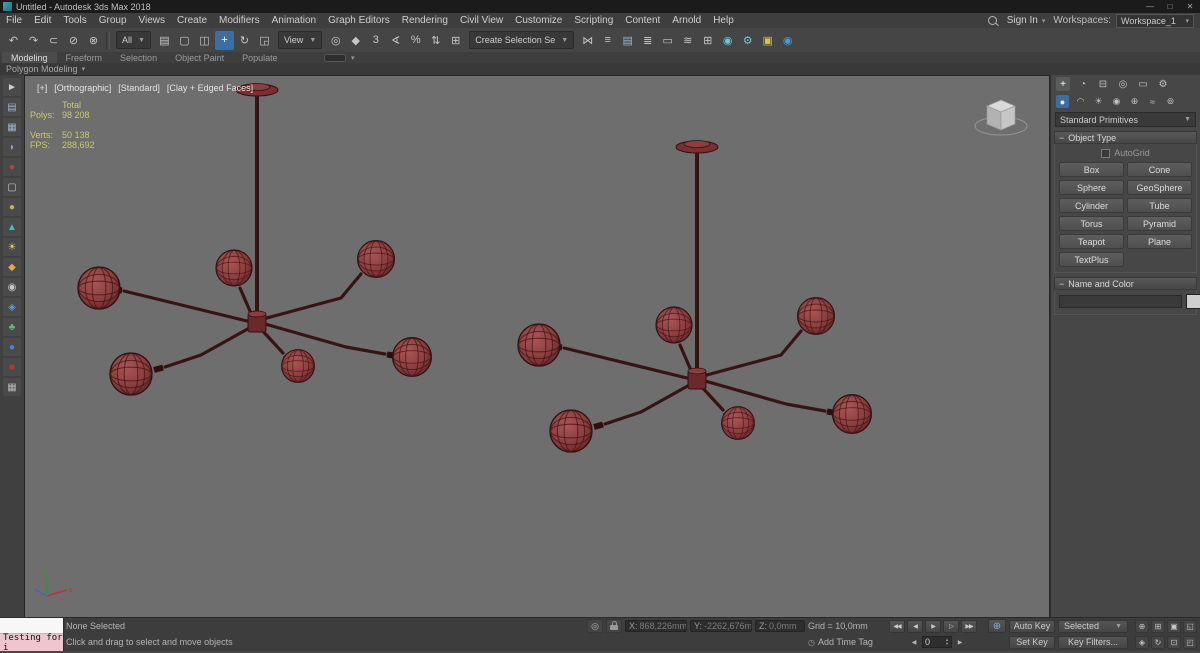 Image resolution: width=1200 pixels, height=653 pixels. I want to click on systems-category-icon: ⊚, so click(1170, 101).